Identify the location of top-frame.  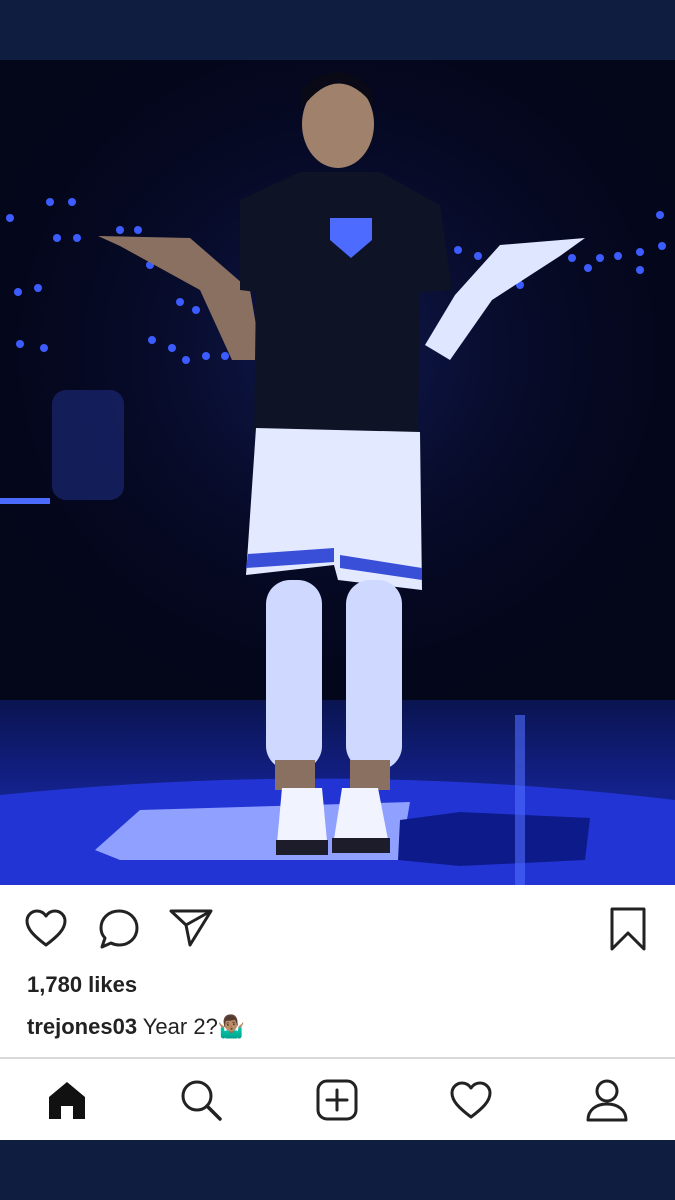
(337, 30).